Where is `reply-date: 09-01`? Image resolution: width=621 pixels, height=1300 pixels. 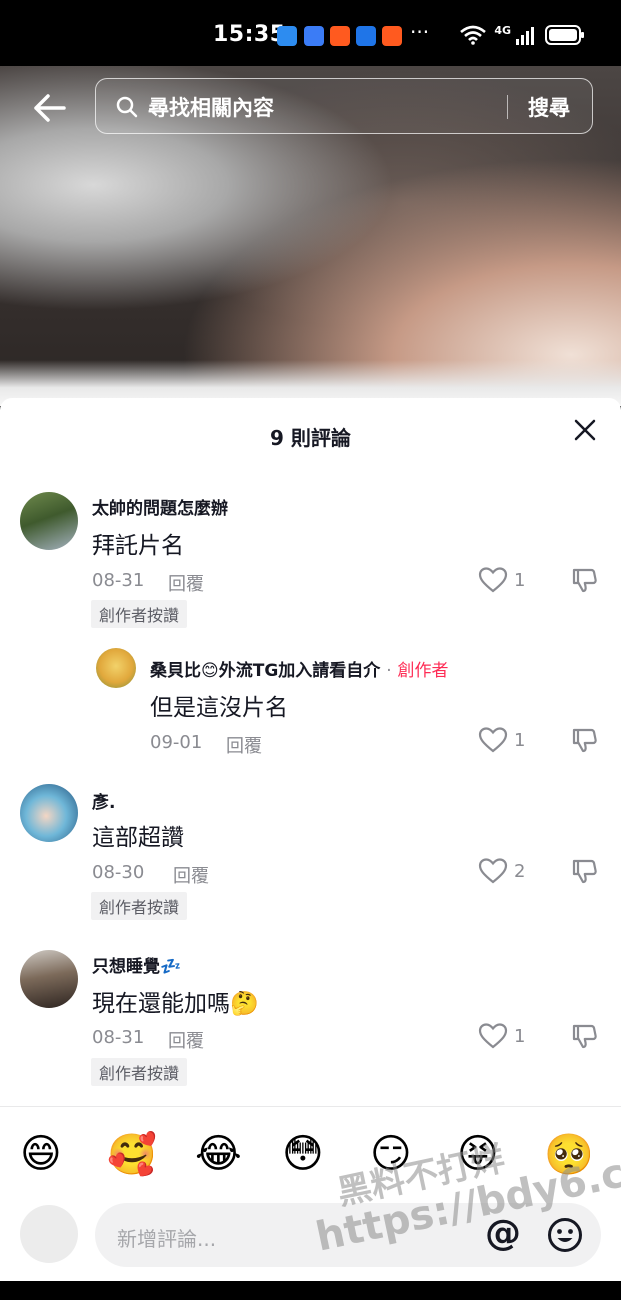
reply-date: 09-01 is located at coordinates (176, 742).